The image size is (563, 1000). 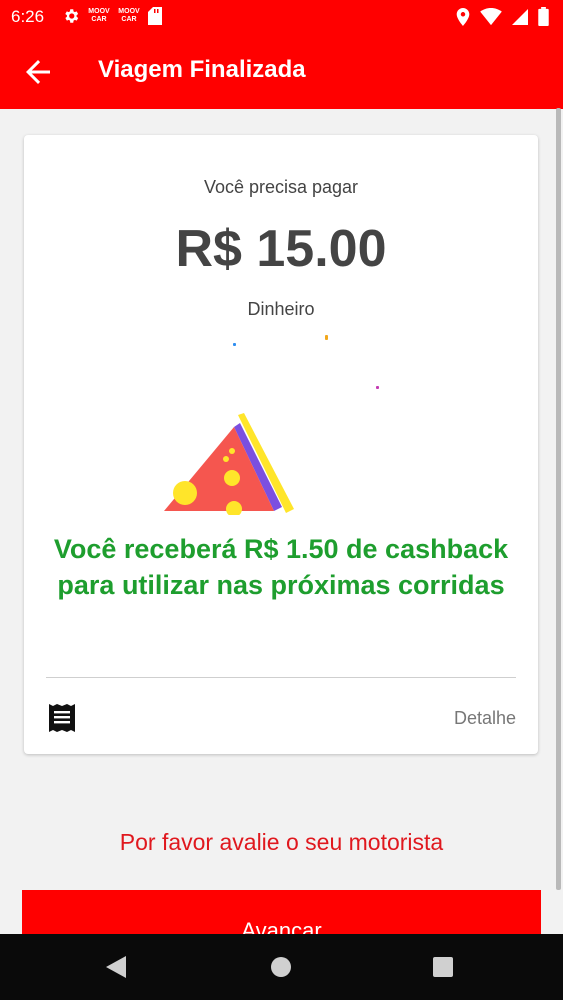 What do you see at coordinates (281, 842) in the screenshot?
I see `rate-driver-link: Por favor avalie o seu motorista` at bounding box center [281, 842].